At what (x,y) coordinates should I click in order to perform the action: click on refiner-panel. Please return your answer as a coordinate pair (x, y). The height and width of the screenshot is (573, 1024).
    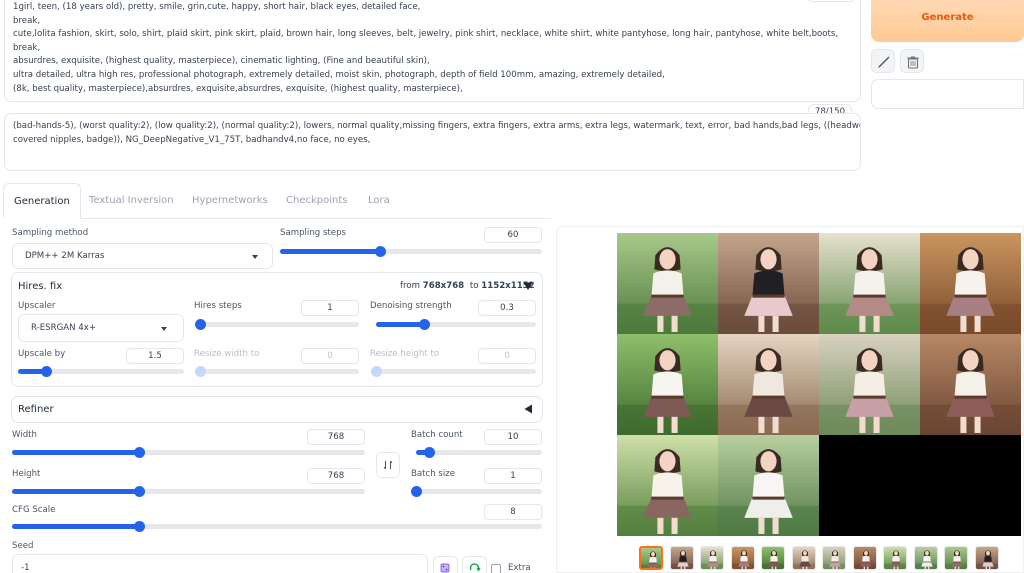
    Looking at the image, I should click on (277, 409).